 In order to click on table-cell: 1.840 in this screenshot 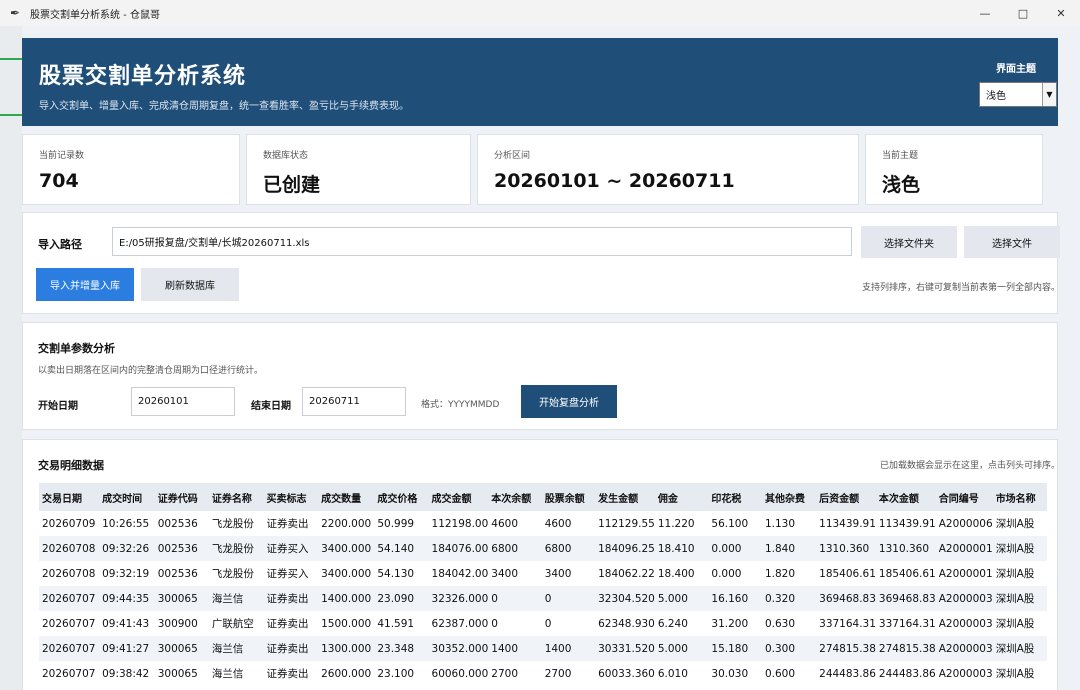, I will do `click(789, 548)`.